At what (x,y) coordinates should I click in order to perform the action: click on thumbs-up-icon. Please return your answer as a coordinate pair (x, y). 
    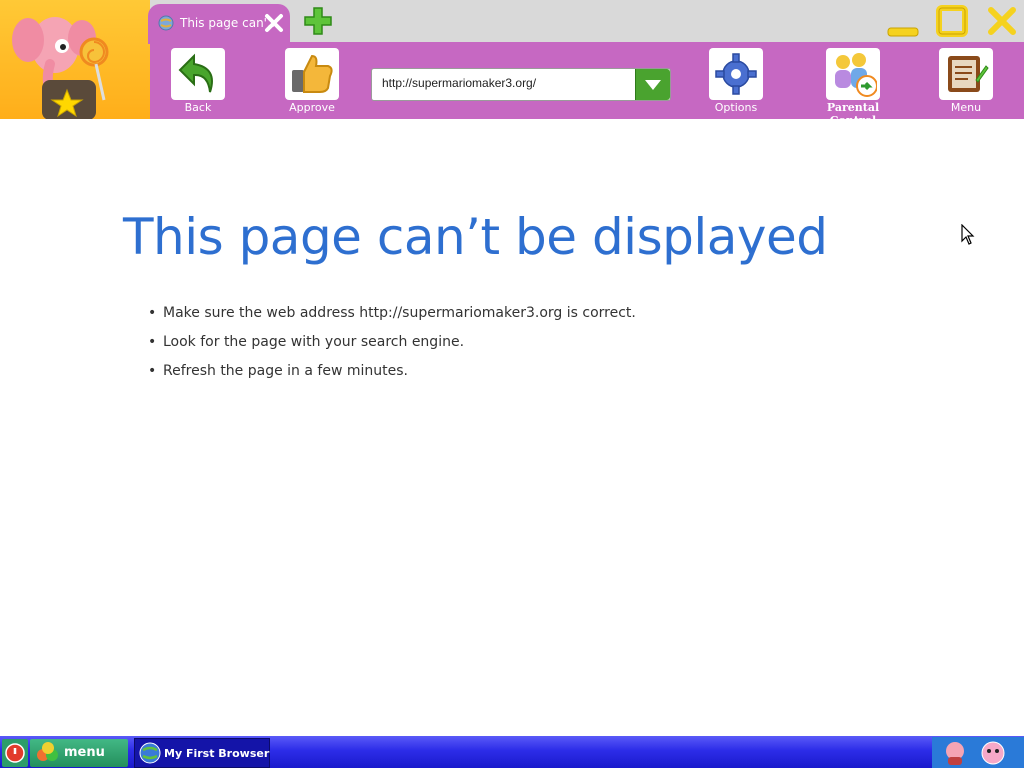
    Looking at the image, I should click on (312, 74).